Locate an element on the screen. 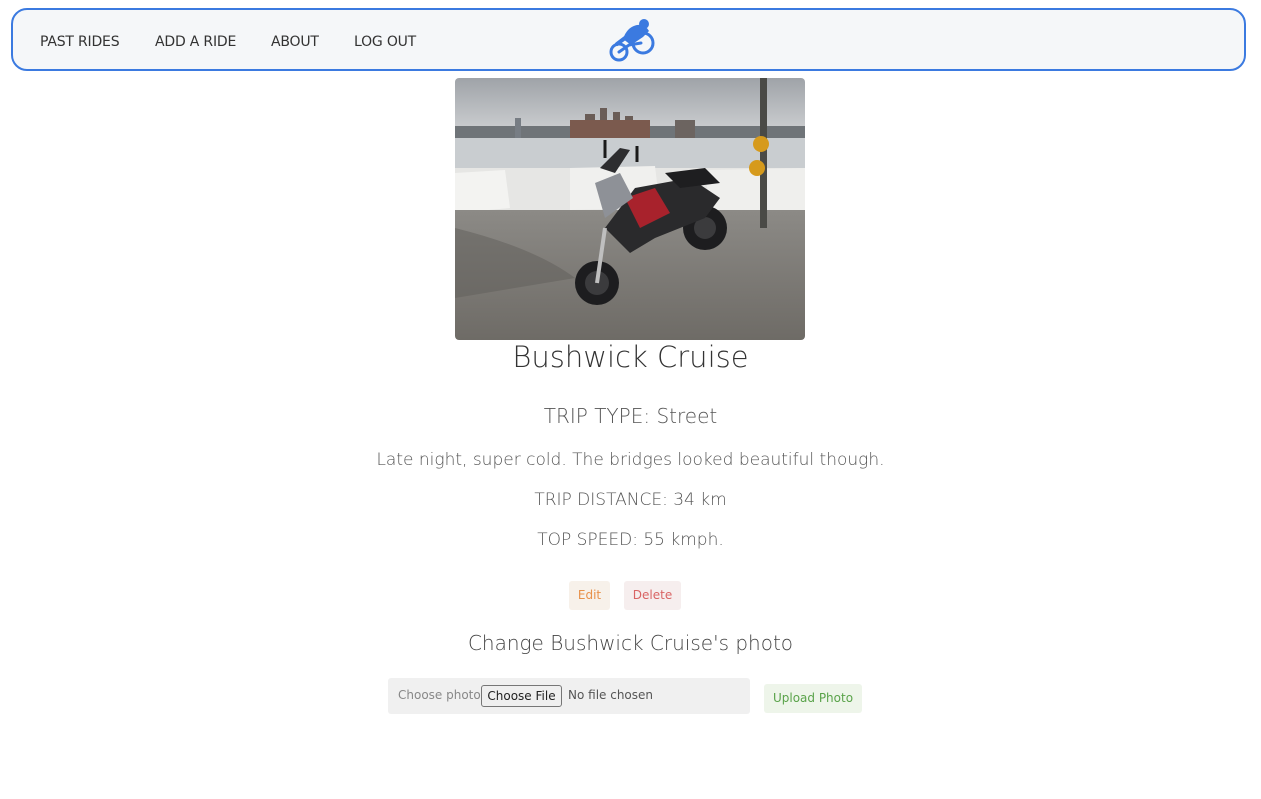 This screenshot has height=799, width=1261. nav-add-ride-link: ADD A RIDE is located at coordinates (195, 42).